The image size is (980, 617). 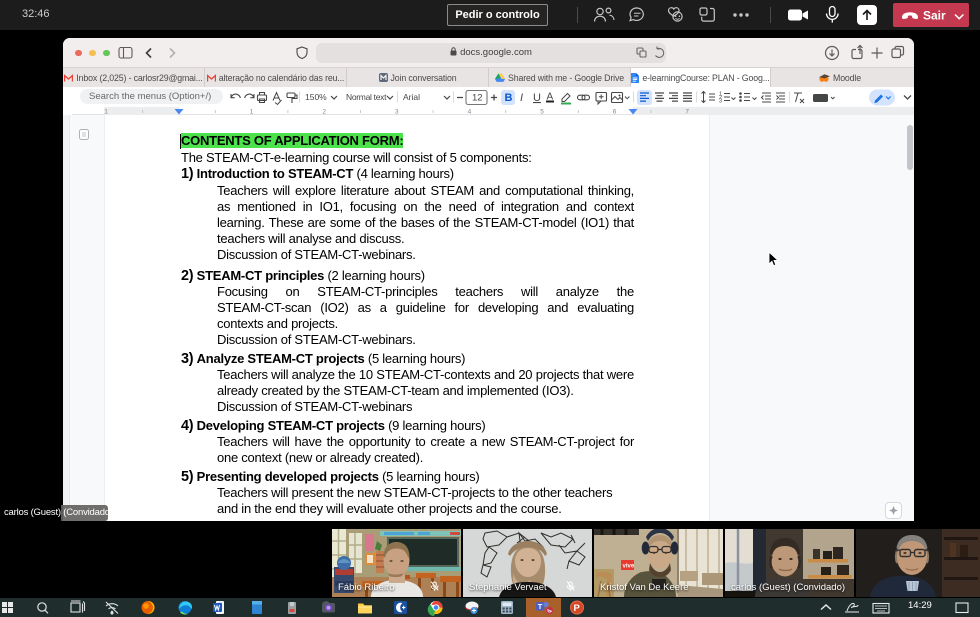 What do you see at coordinates (521, 98) in the screenshot?
I see `svg-text: I` at bounding box center [521, 98].